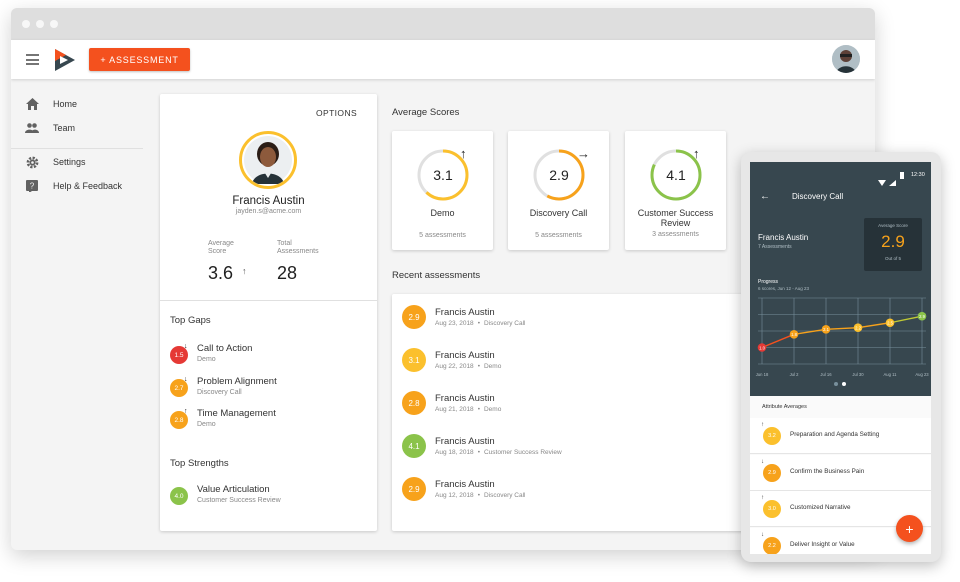 The image size is (960, 582). I want to click on gap-title: Problem Alignment, so click(237, 381).